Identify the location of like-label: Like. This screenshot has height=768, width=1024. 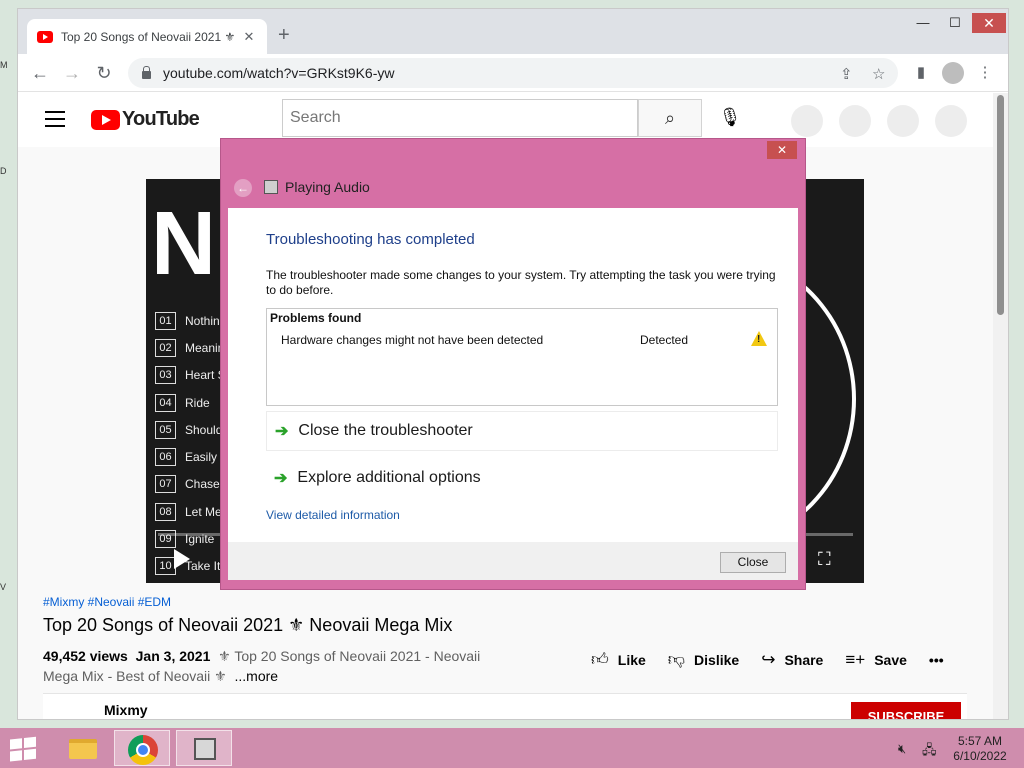
(631, 659).